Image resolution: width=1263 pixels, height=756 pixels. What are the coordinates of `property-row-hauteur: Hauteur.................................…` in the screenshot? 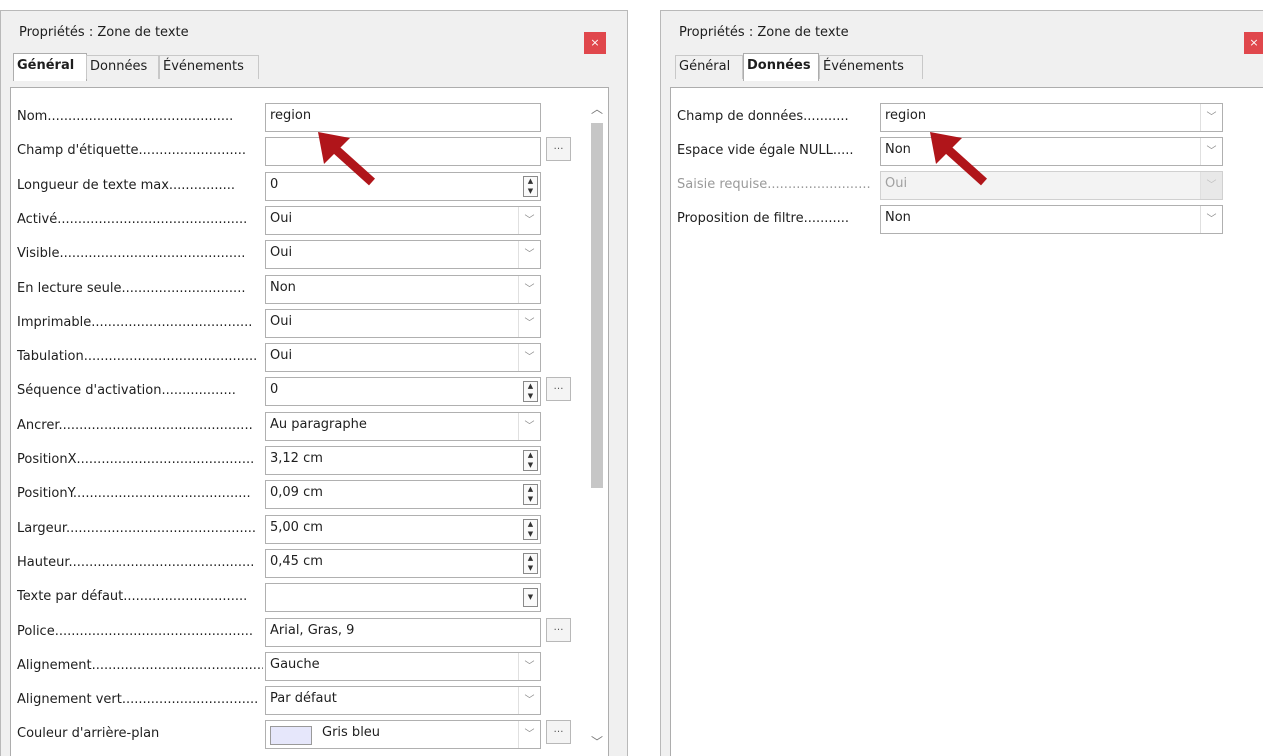 It's located at (297, 562).